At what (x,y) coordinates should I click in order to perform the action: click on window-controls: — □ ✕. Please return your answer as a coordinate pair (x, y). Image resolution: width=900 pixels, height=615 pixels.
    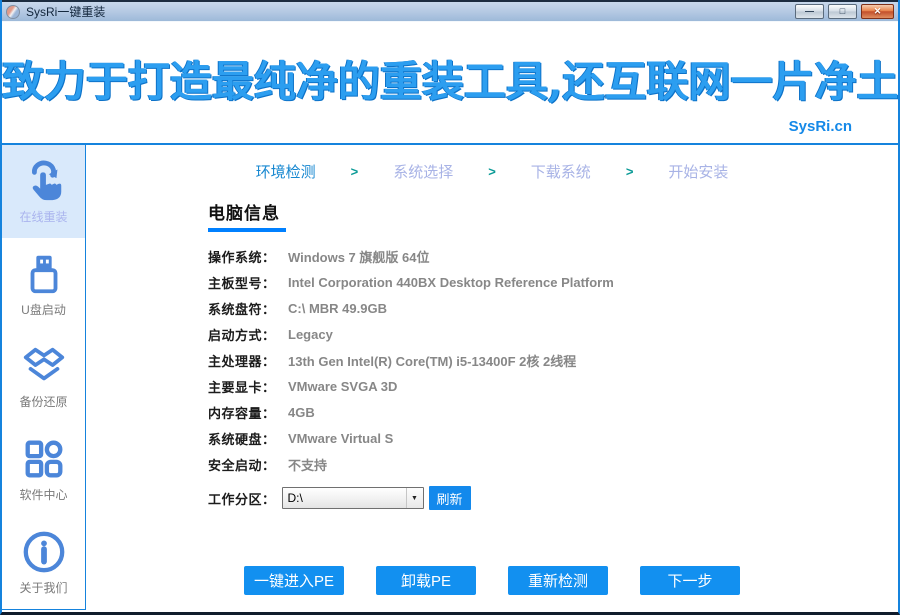
    Looking at the image, I should click on (844, 11).